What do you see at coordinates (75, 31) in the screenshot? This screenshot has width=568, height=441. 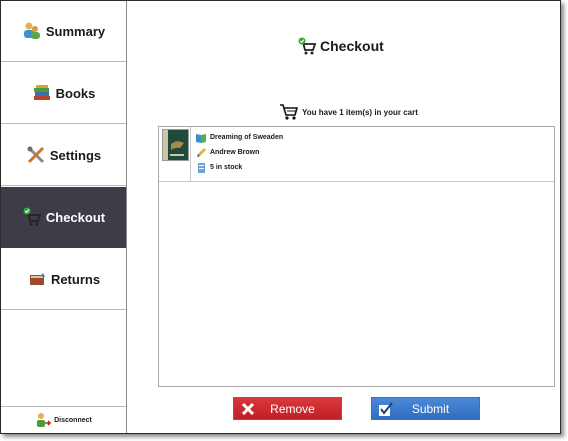 I see `sidebar-item-label: Summary` at bounding box center [75, 31].